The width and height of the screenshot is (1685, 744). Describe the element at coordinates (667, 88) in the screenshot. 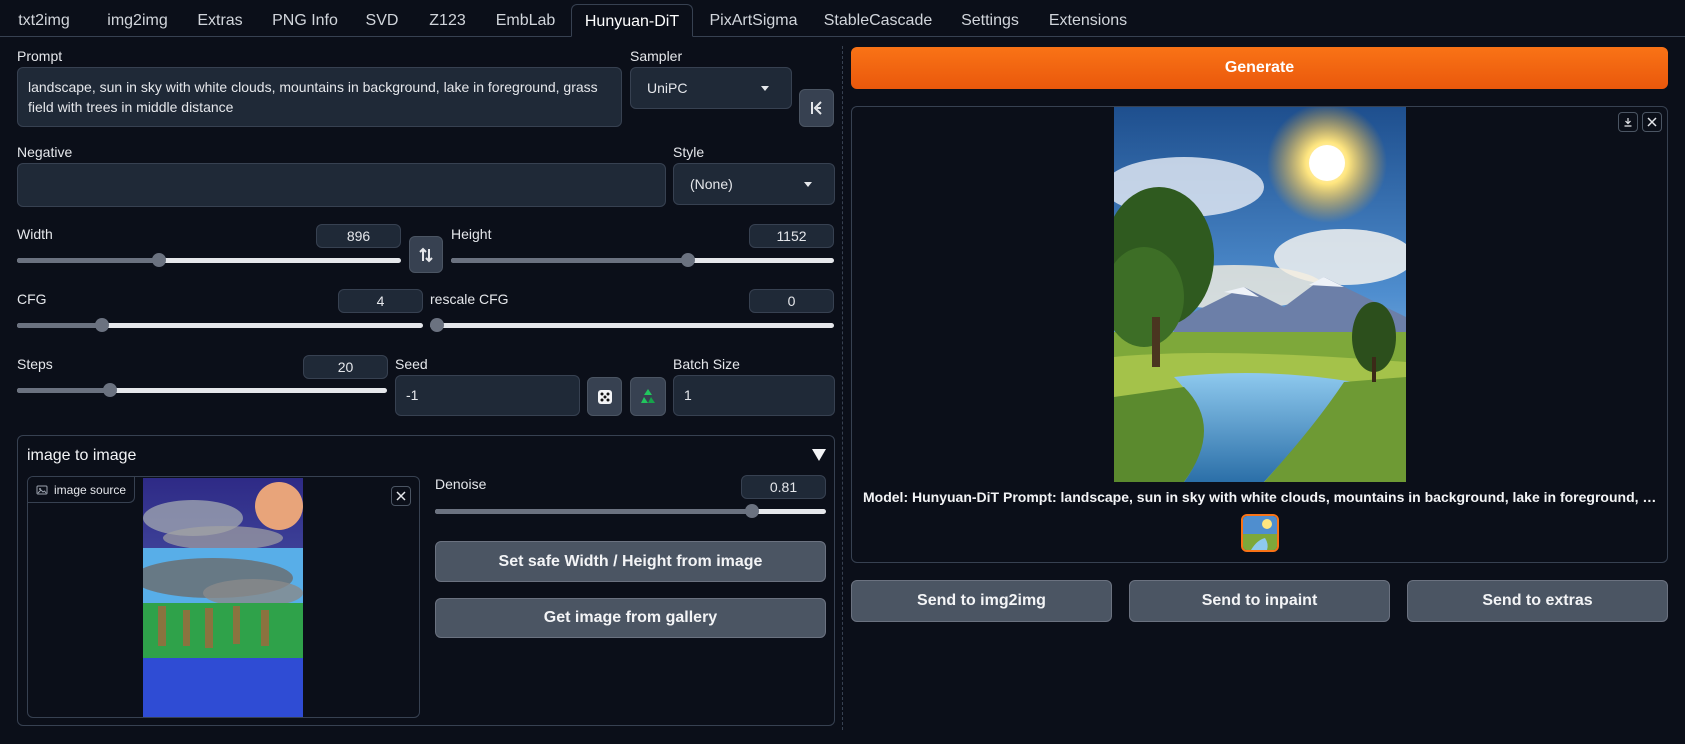

I see `sampler-value: UniPC` at that location.